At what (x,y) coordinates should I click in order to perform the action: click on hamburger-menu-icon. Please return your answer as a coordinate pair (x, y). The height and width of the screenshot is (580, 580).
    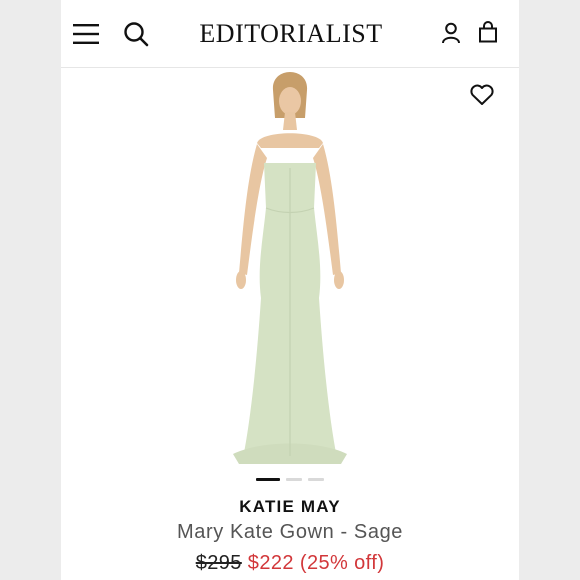
    Looking at the image, I should click on (86, 34).